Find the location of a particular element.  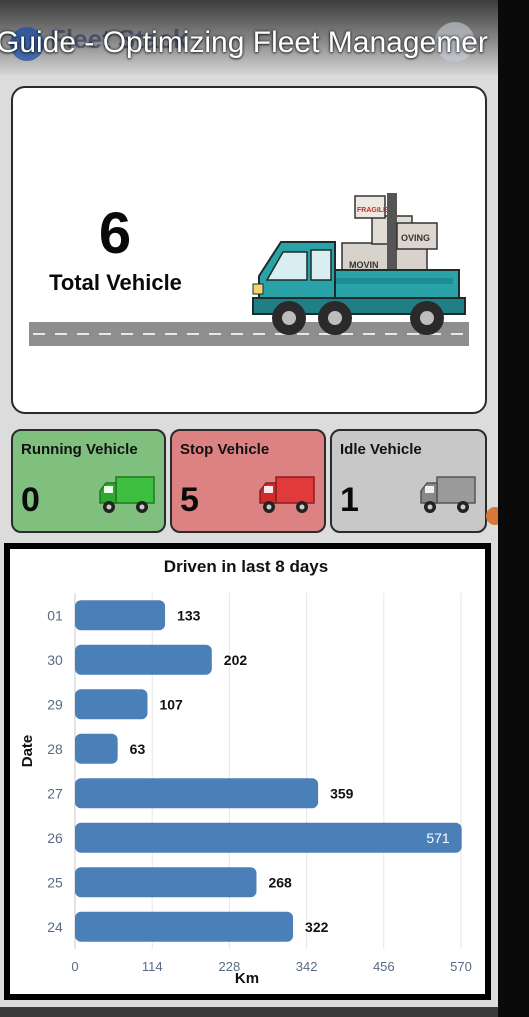

x-tick-label: 0 is located at coordinates (74, 966).